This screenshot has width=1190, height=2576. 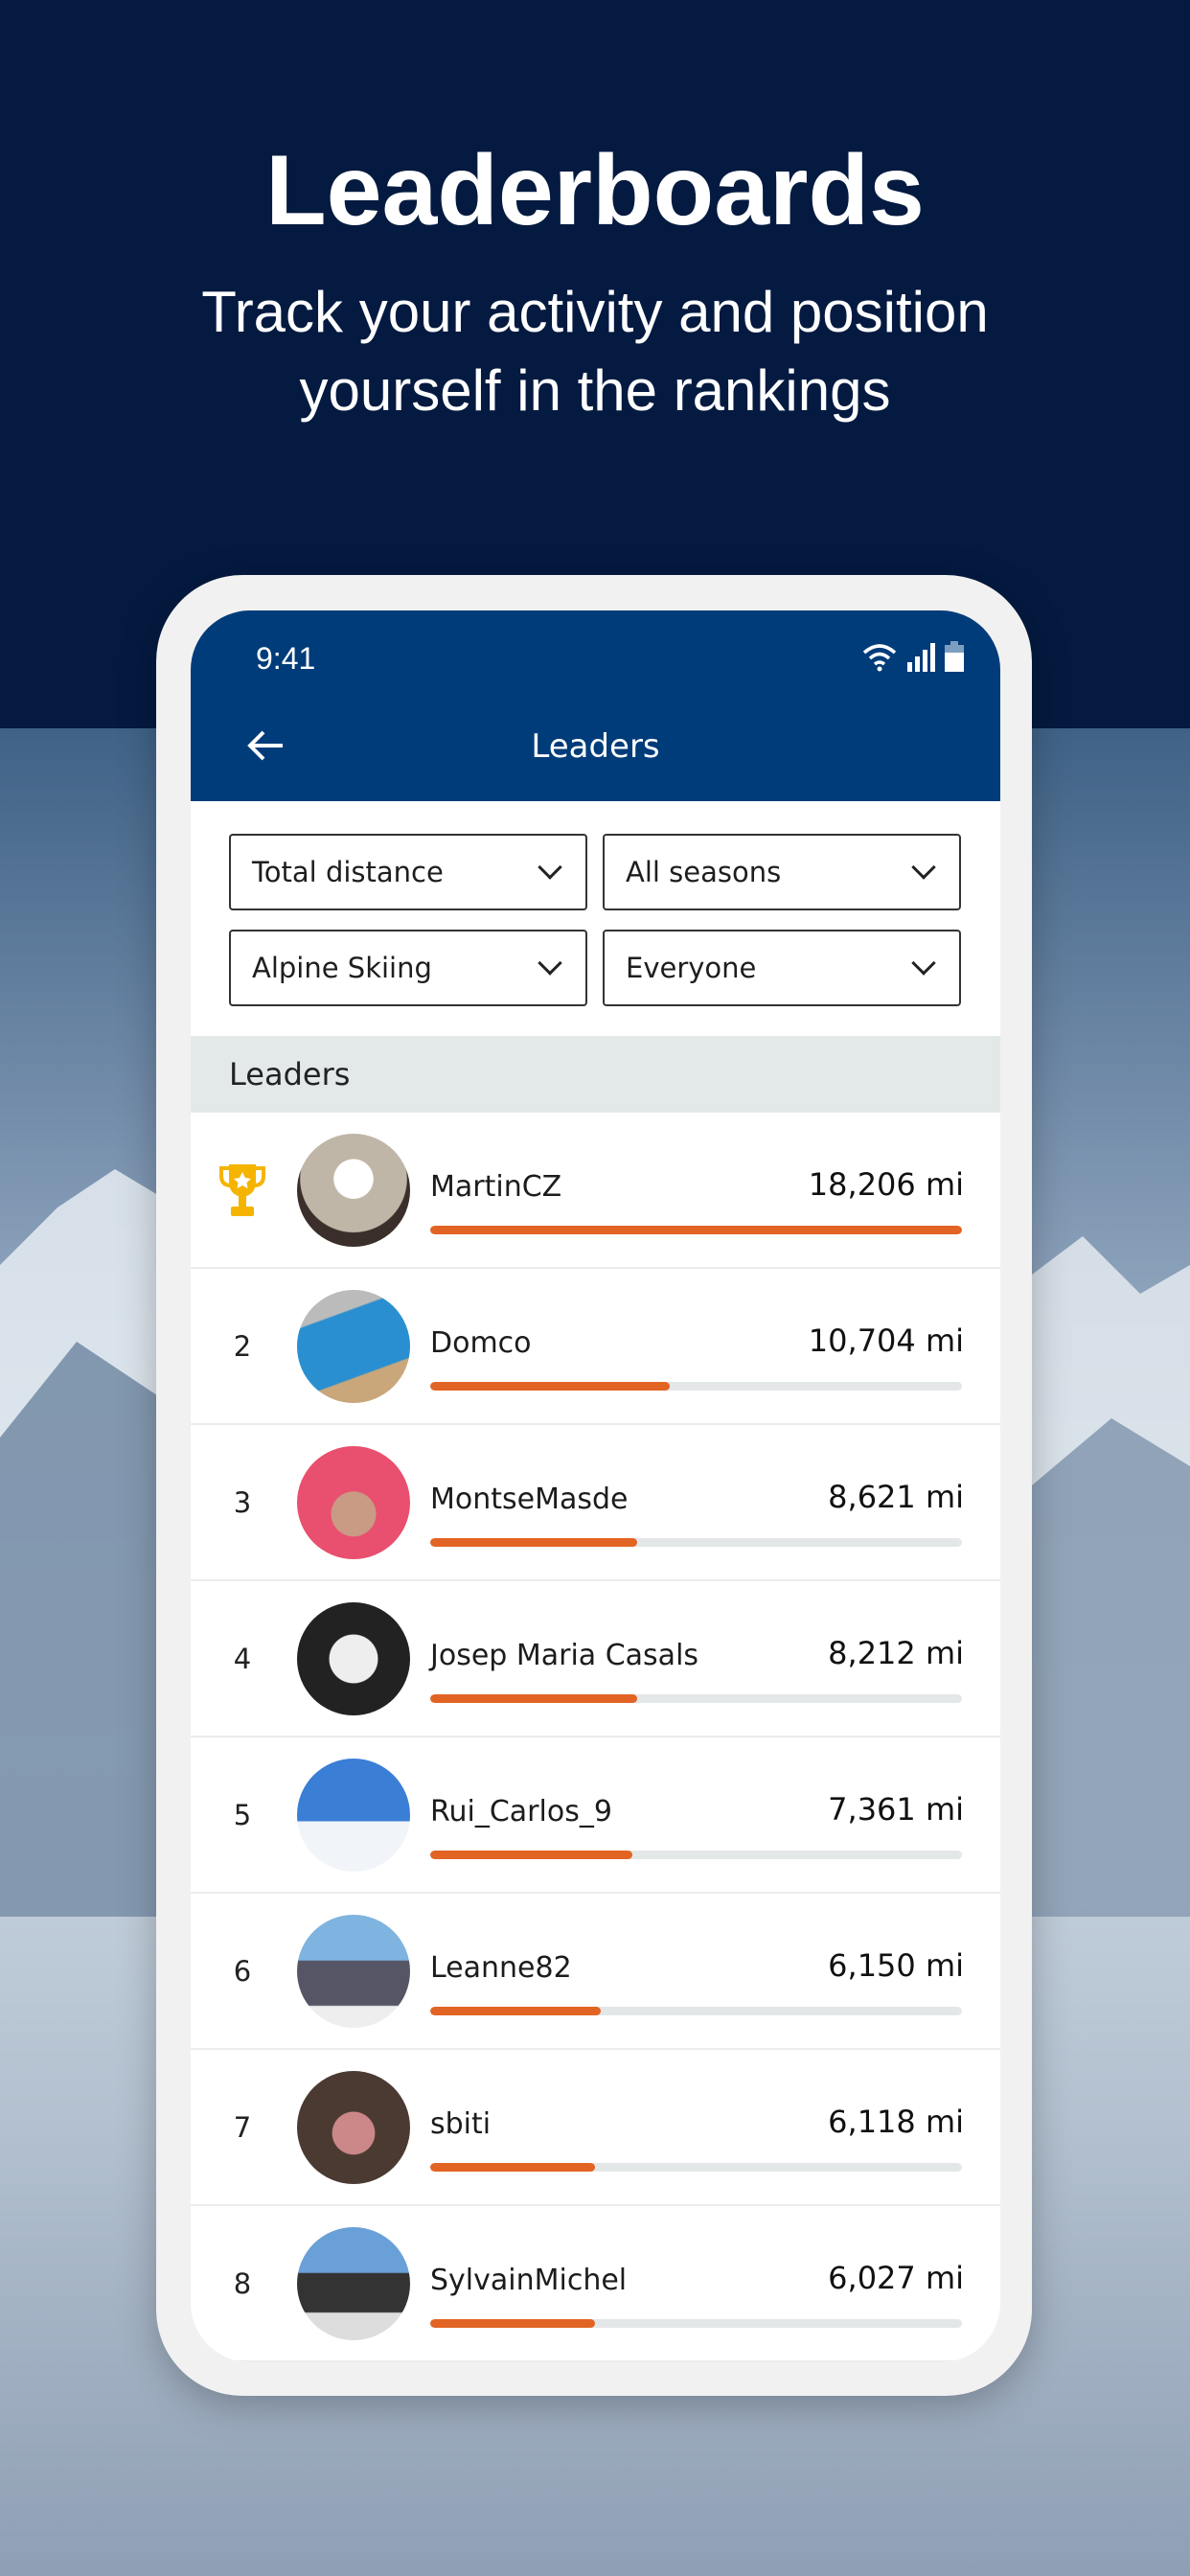 I want to click on audience-dropdown: Everyone, so click(x=782, y=968).